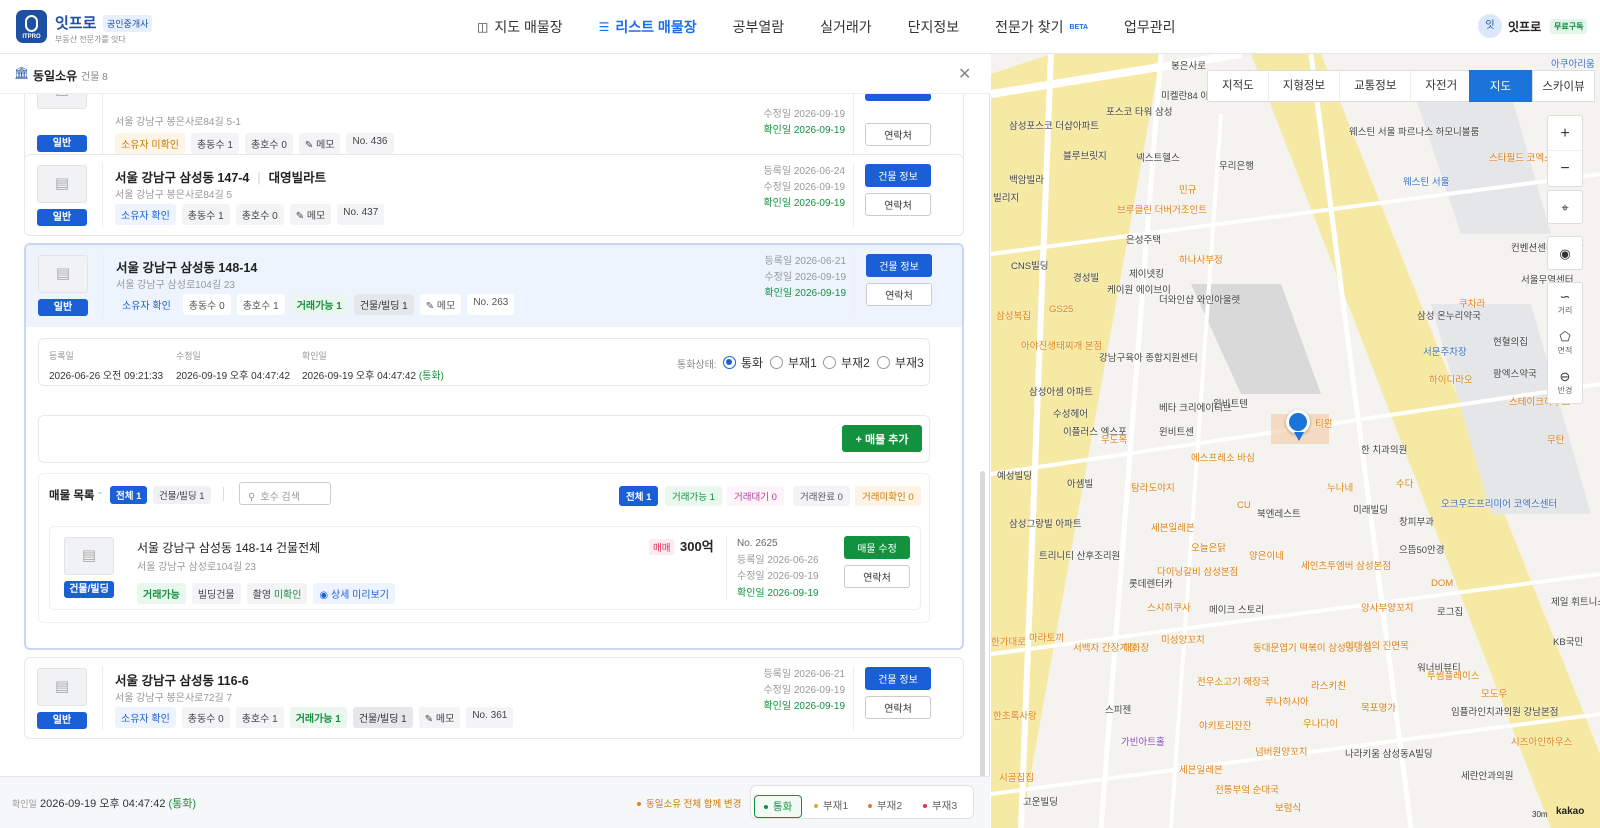 The image size is (1600, 828). Describe the element at coordinates (940, 805) in the screenshot. I see `footer-option-absent3: 부재3` at that location.